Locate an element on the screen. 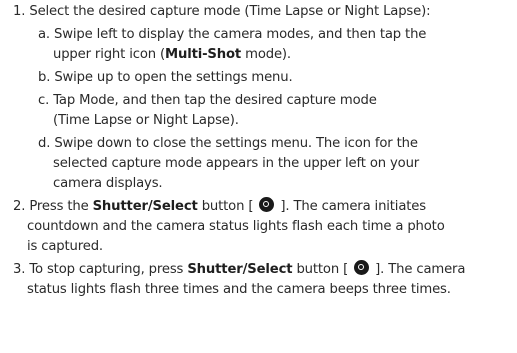 Image resolution: width=517 pixels, height=353 pixels. step-text: is captured. is located at coordinates (65, 246).